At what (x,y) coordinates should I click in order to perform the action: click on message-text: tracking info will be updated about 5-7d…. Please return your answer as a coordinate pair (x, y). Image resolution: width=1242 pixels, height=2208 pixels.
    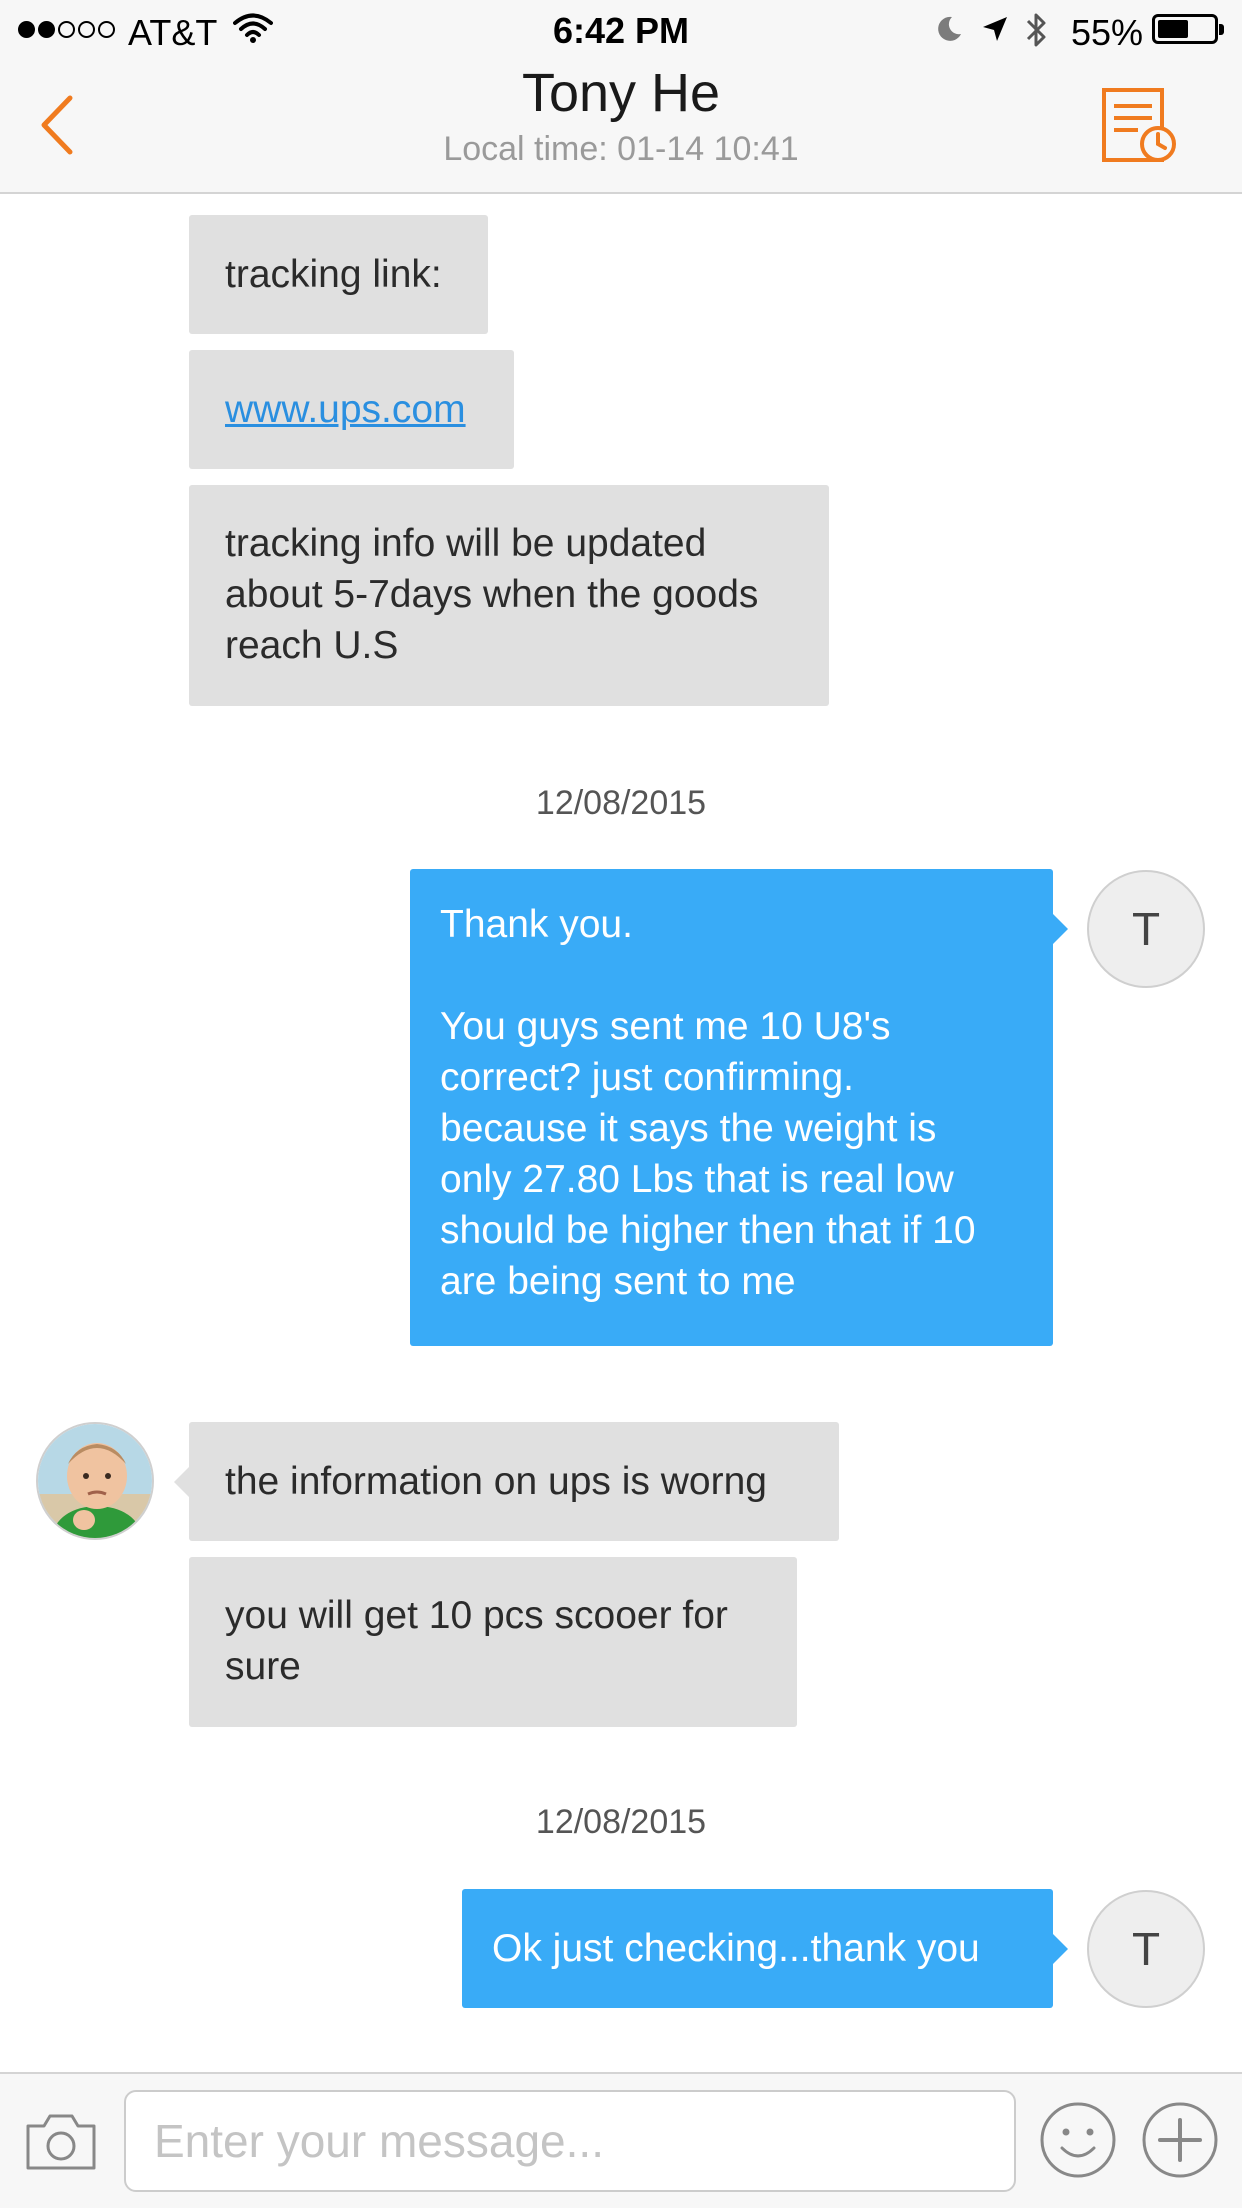
    Looking at the image, I should click on (492, 594).